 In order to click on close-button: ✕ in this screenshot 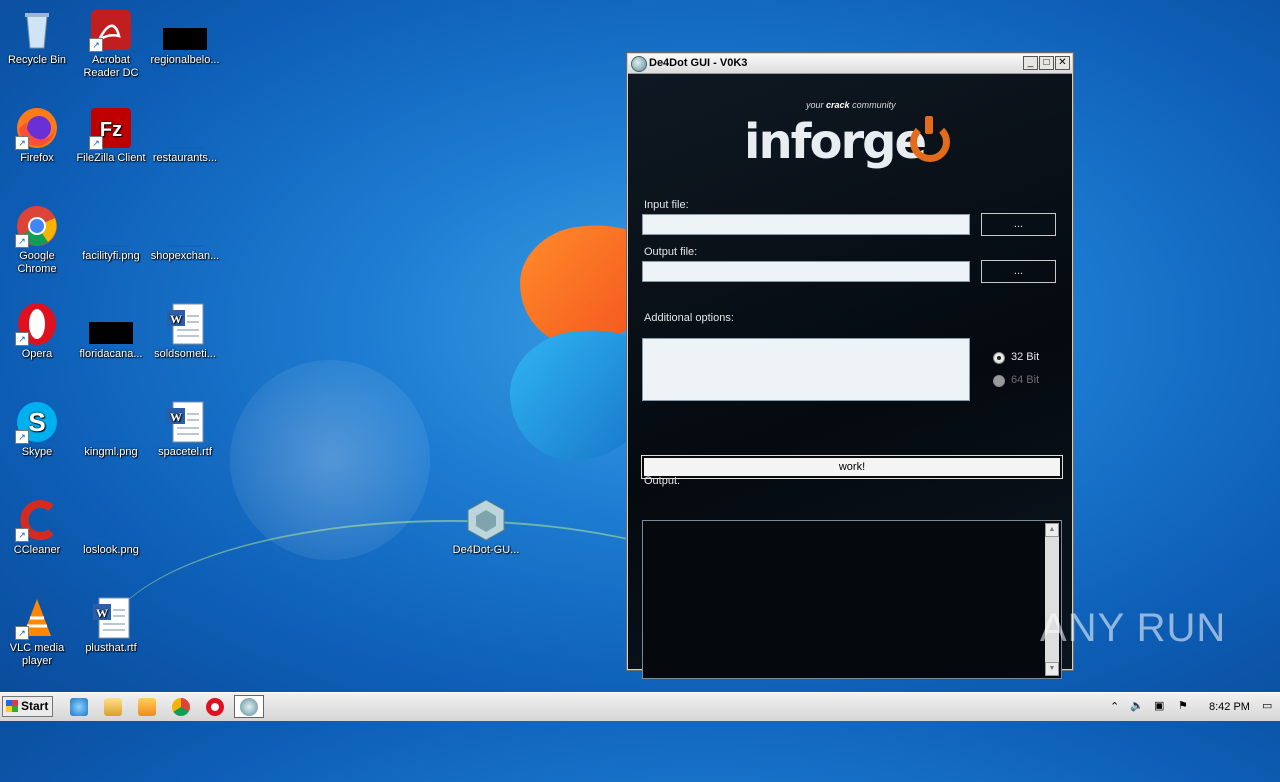, I will do `click(1062, 63)`.